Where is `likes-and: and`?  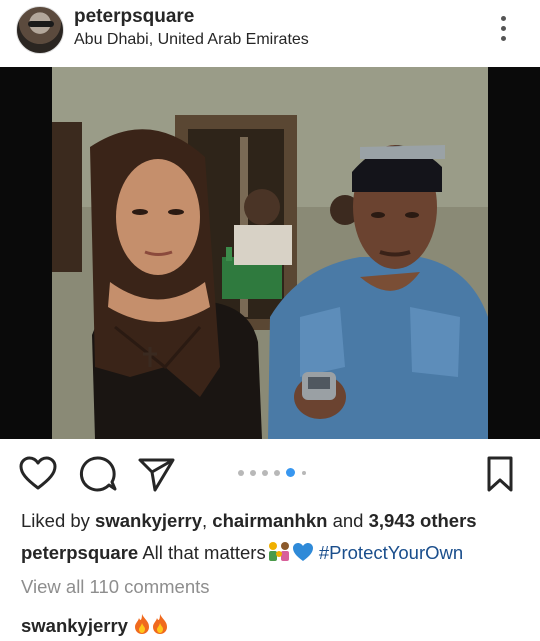 likes-and: and is located at coordinates (348, 520).